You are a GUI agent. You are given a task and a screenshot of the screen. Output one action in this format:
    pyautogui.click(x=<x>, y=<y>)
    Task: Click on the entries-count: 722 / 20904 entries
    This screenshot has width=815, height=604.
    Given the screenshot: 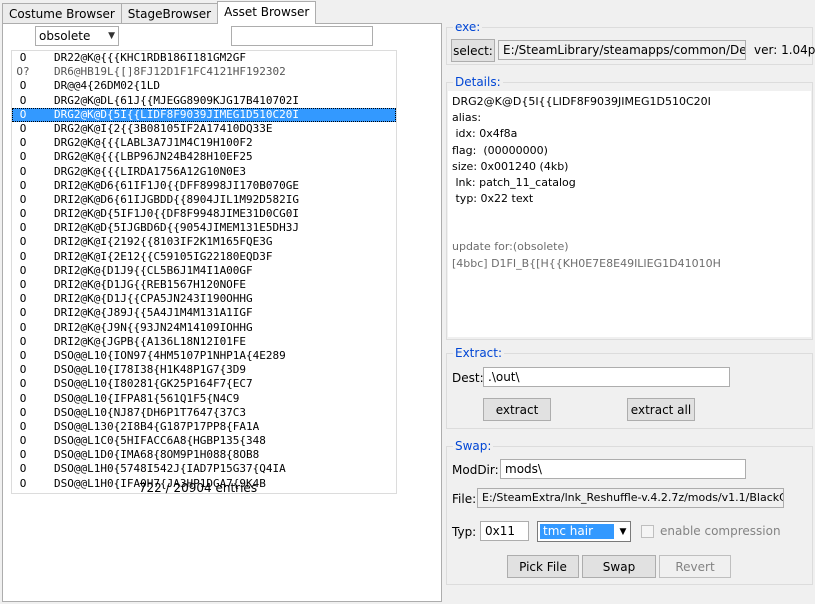 What is the action you would take?
    pyautogui.click(x=198, y=488)
    